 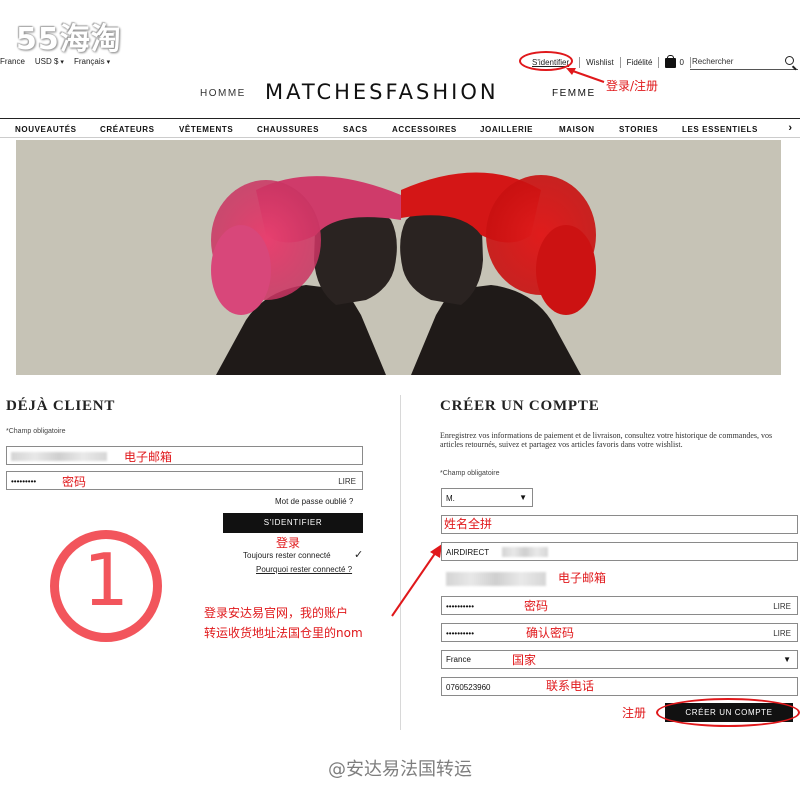 What do you see at coordinates (184, 455) in the screenshot?
I see `login-email-field` at bounding box center [184, 455].